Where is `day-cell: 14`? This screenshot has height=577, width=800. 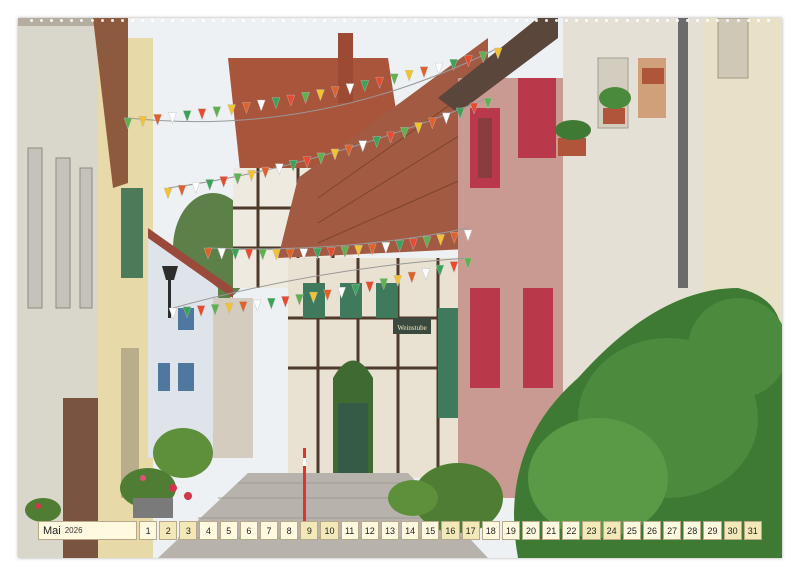
day-cell: 14 is located at coordinates (410, 530).